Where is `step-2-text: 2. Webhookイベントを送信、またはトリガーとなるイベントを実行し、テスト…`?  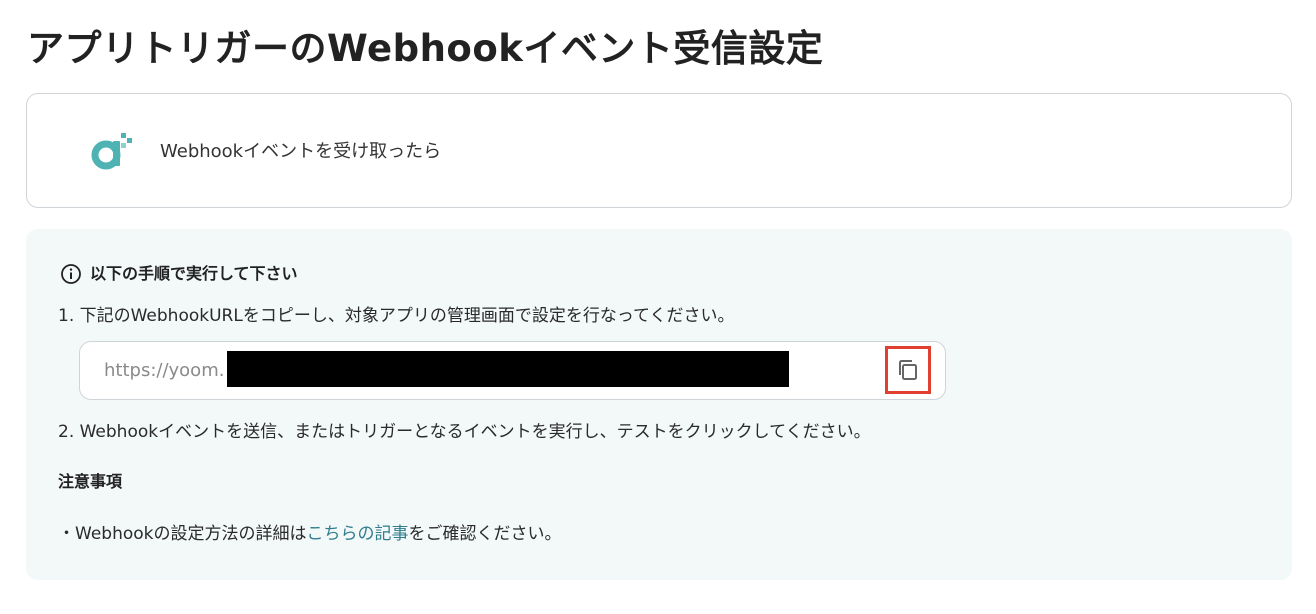
step-2-text: 2. Webhookイベントを送信、またはトリガーとなるイベントを実行し、テスト… is located at coordinates (464, 432).